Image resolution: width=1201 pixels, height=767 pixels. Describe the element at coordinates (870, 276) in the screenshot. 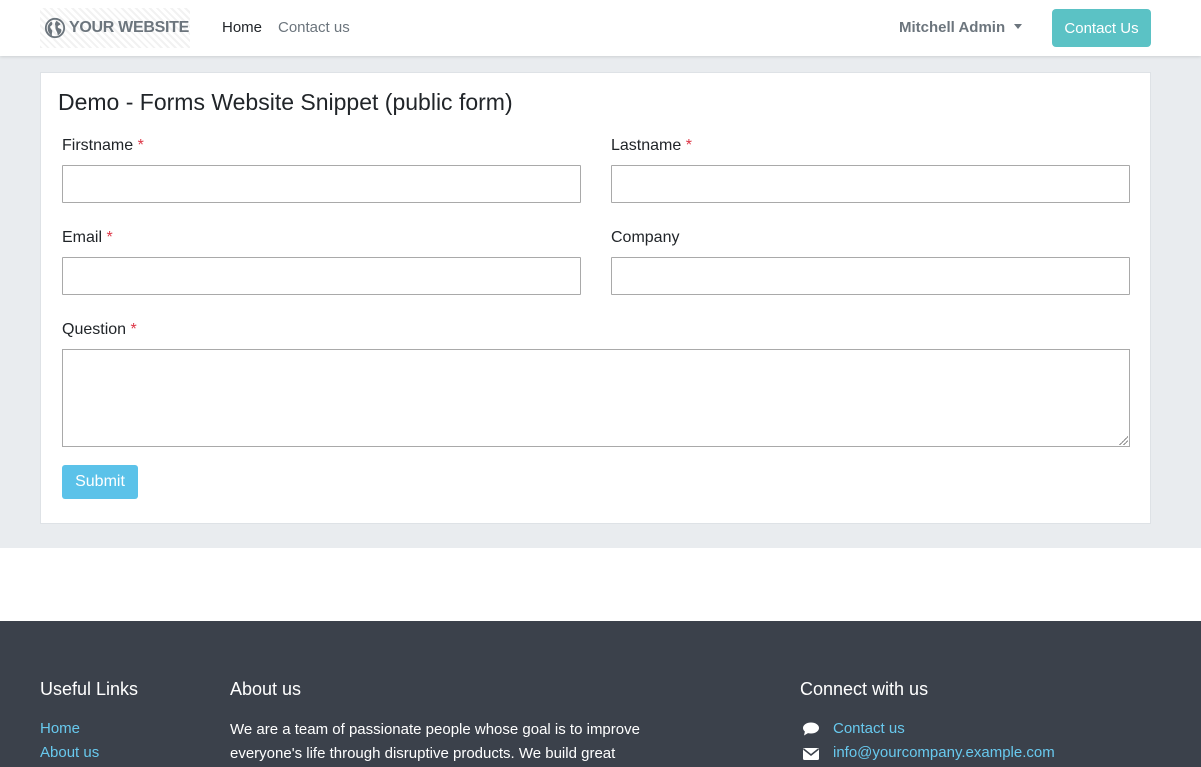

I see `company-input` at that location.